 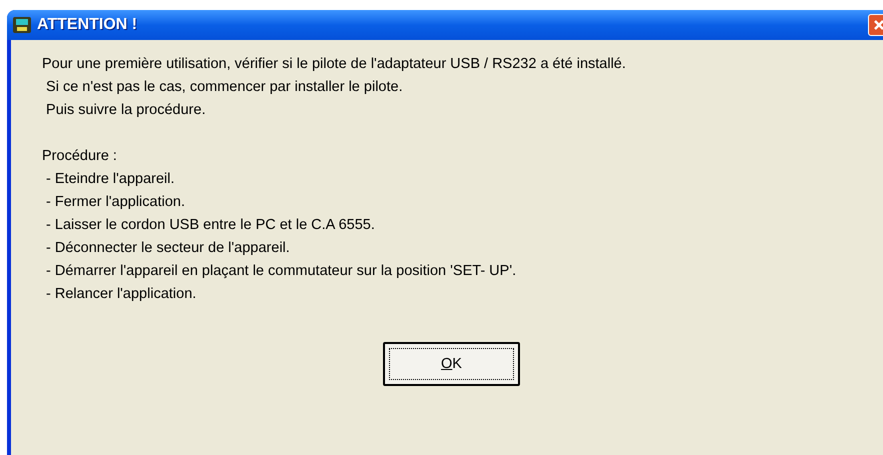 I want to click on ok-button: OK, so click(x=451, y=364).